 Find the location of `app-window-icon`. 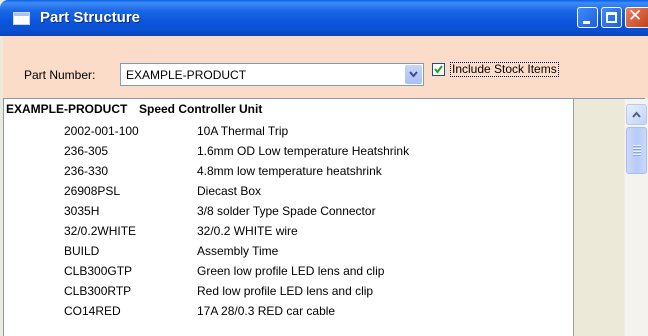

app-window-icon is located at coordinates (21, 18).